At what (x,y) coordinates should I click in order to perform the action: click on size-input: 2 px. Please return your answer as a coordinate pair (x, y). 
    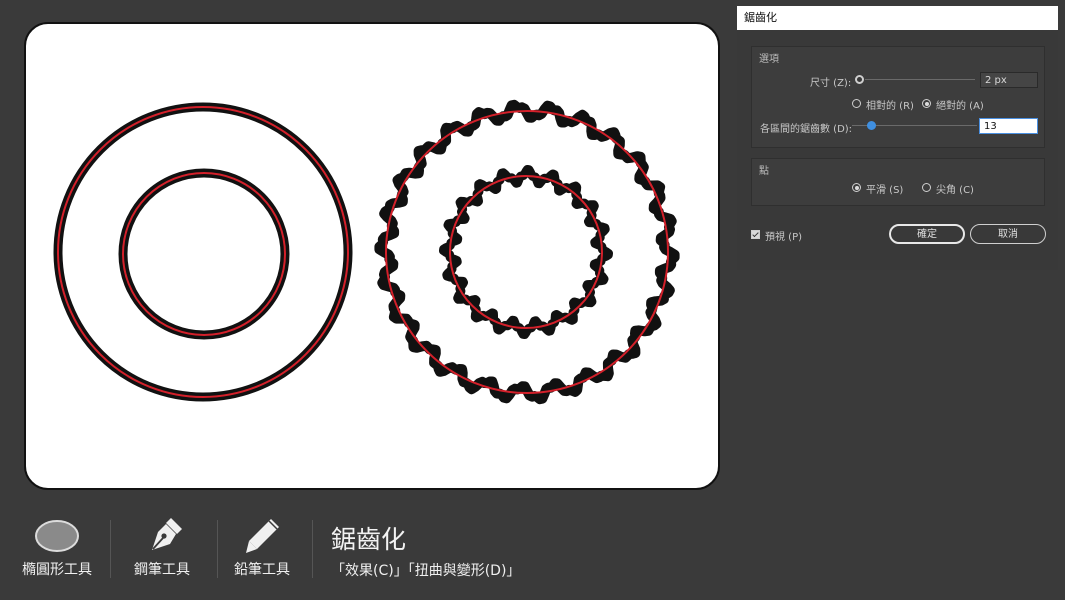
    Looking at the image, I should click on (1009, 80).